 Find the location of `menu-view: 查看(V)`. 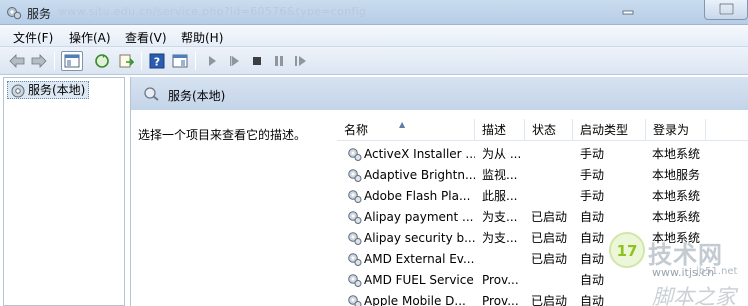

menu-view: 查看(V) is located at coordinates (146, 37).